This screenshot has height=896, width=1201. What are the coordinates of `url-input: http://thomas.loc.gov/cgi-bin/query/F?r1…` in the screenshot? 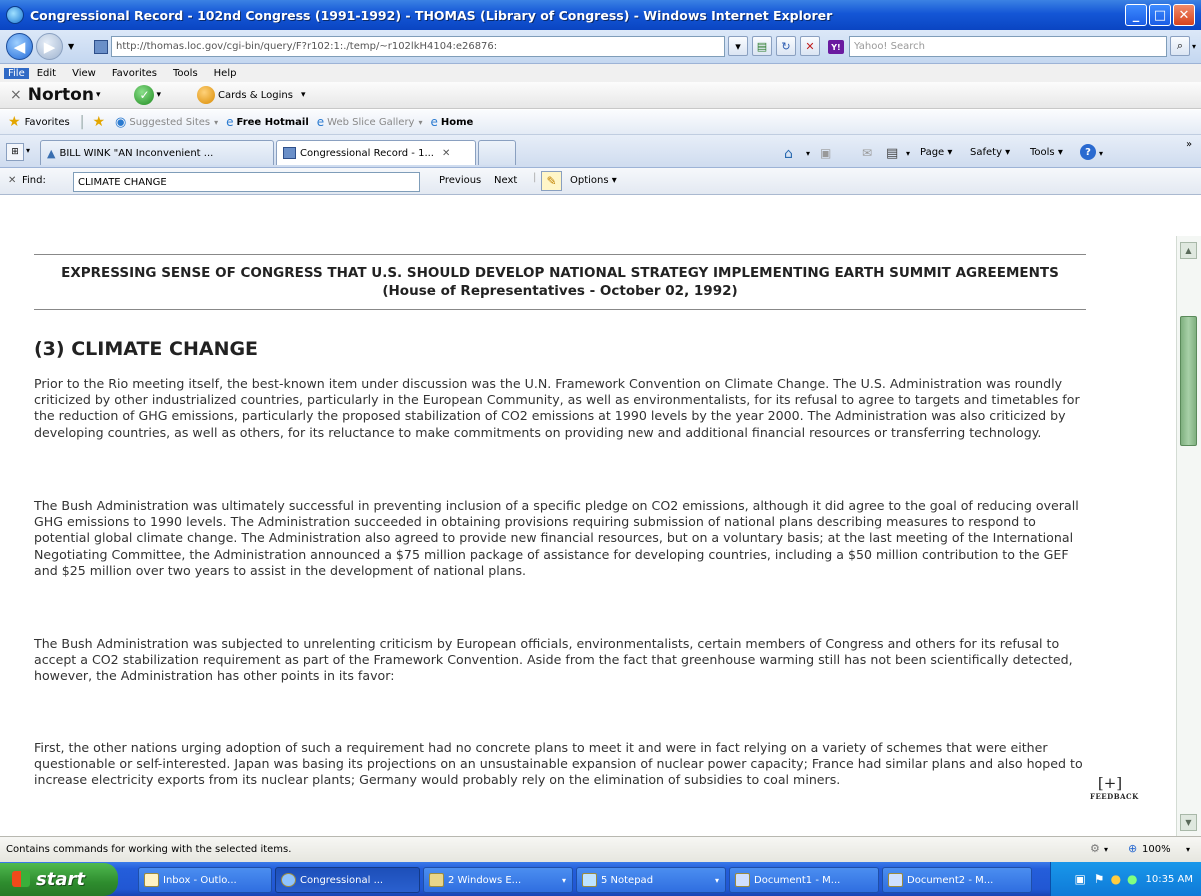 It's located at (418, 46).